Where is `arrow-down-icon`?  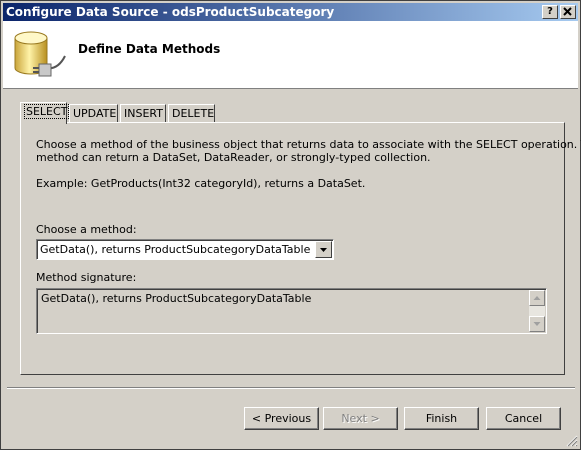 arrow-down-icon is located at coordinates (537, 324).